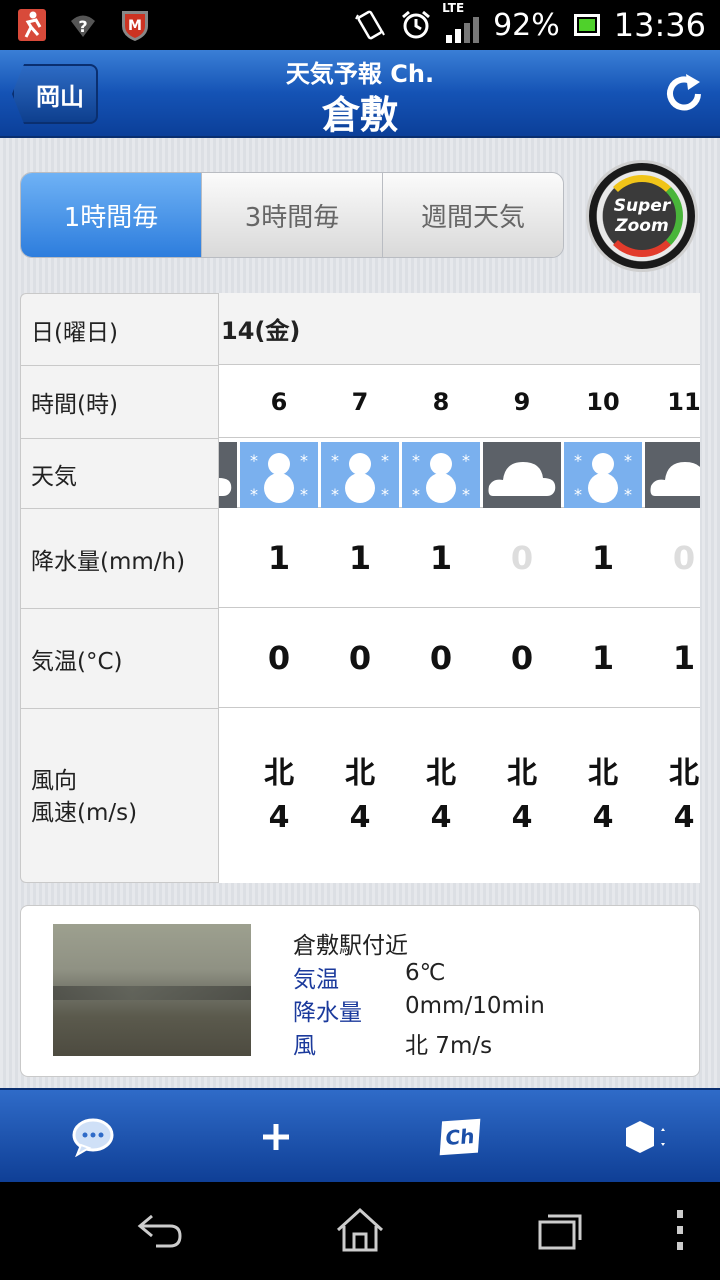 The height and width of the screenshot is (1280, 720). What do you see at coordinates (659, 25) in the screenshot?
I see `clock: 13:36` at bounding box center [659, 25].